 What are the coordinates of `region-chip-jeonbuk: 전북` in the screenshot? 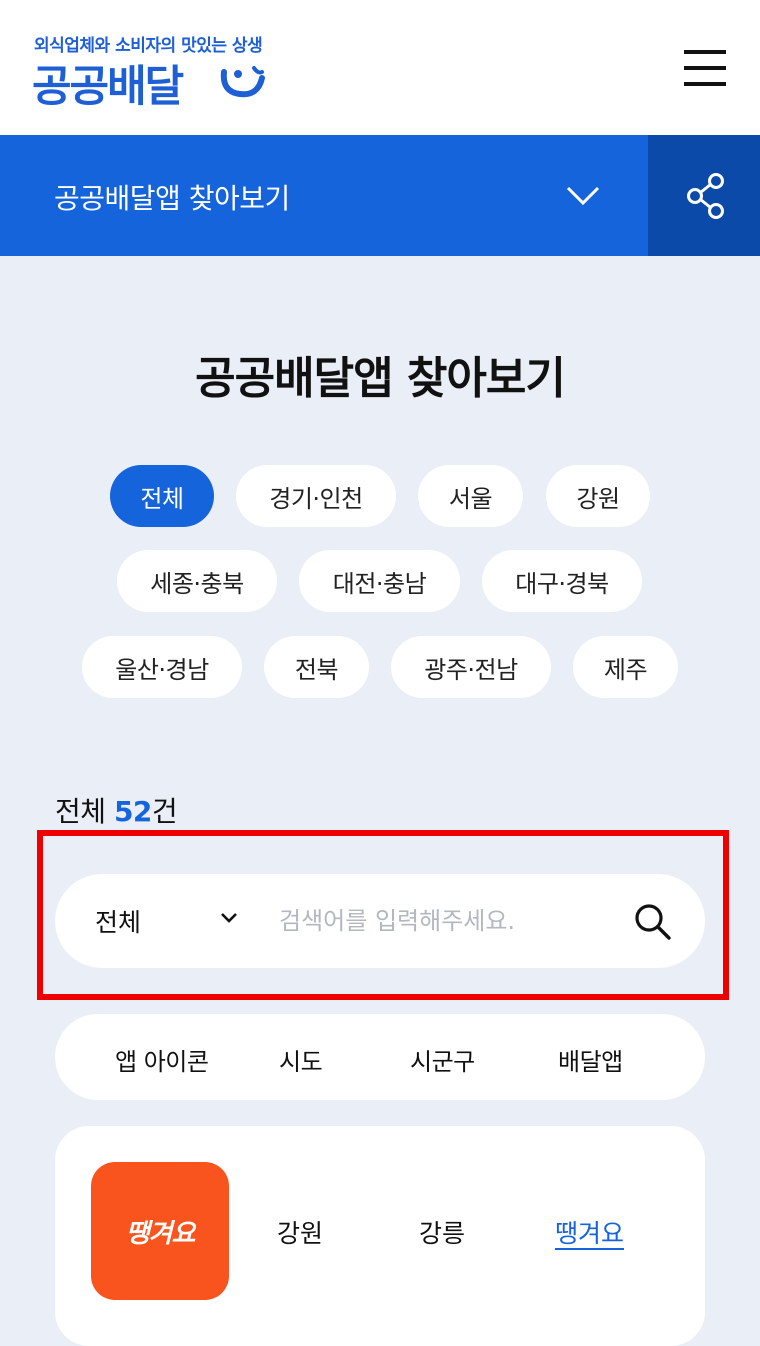 It's located at (316, 667).